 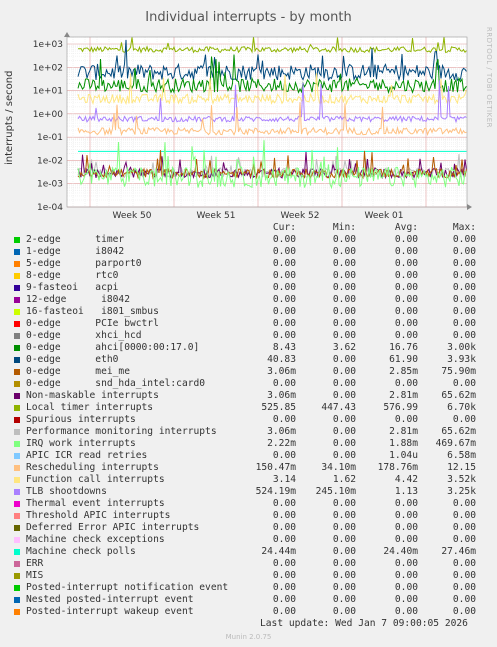 What do you see at coordinates (95, 503) in the screenshot?
I see `legend-label: Thermal event interrupts` at bounding box center [95, 503].